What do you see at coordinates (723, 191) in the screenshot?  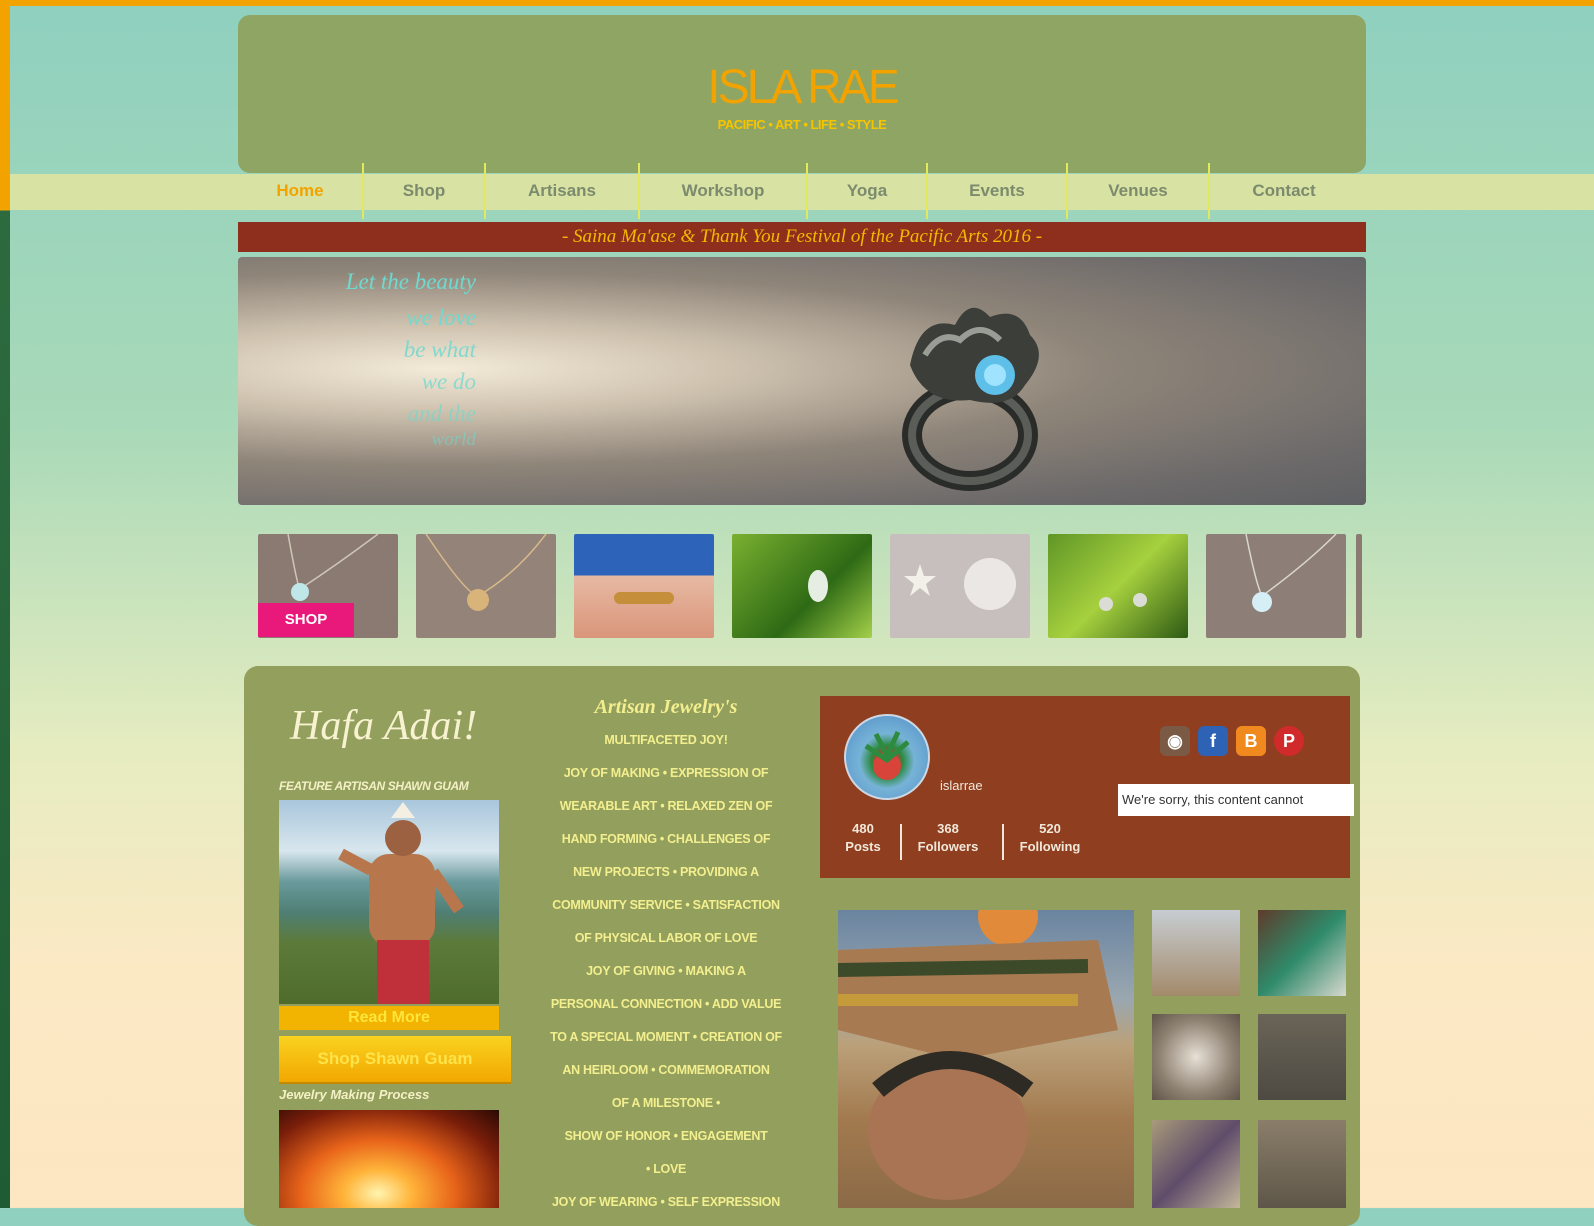 I see `nav-item-workshop: Workshop` at bounding box center [723, 191].